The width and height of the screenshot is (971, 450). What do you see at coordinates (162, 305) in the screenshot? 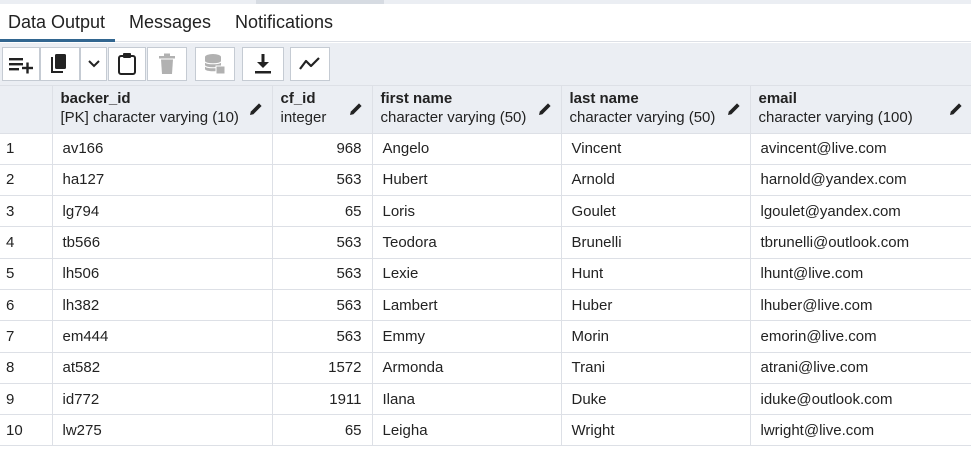
I see `table-cell: lh382` at bounding box center [162, 305].